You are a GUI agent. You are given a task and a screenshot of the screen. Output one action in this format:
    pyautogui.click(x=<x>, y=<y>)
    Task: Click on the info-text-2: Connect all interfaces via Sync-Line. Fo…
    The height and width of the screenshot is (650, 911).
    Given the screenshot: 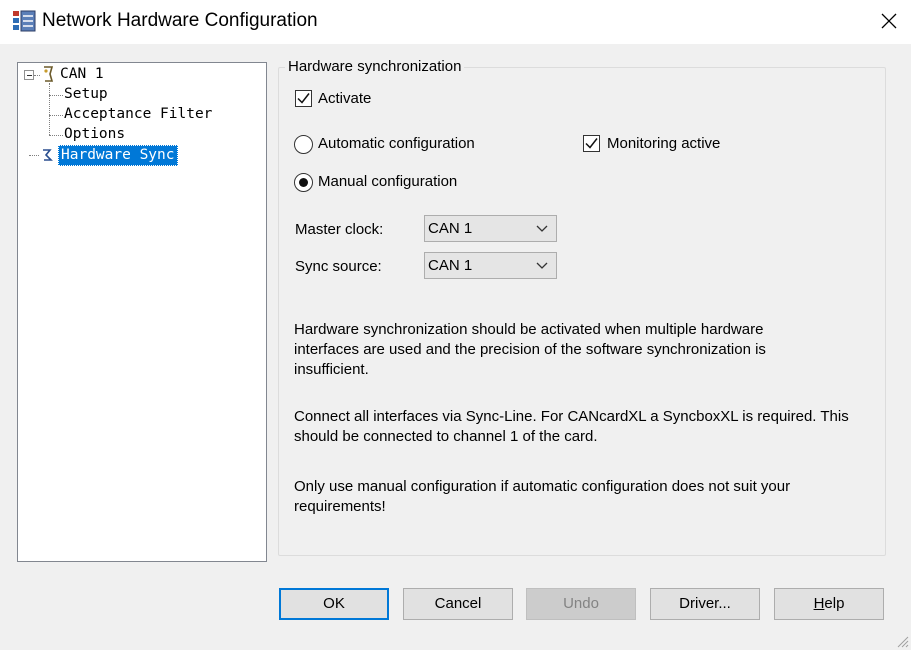 What is the action you would take?
    pyautogui.click(x=571, y=426)
    